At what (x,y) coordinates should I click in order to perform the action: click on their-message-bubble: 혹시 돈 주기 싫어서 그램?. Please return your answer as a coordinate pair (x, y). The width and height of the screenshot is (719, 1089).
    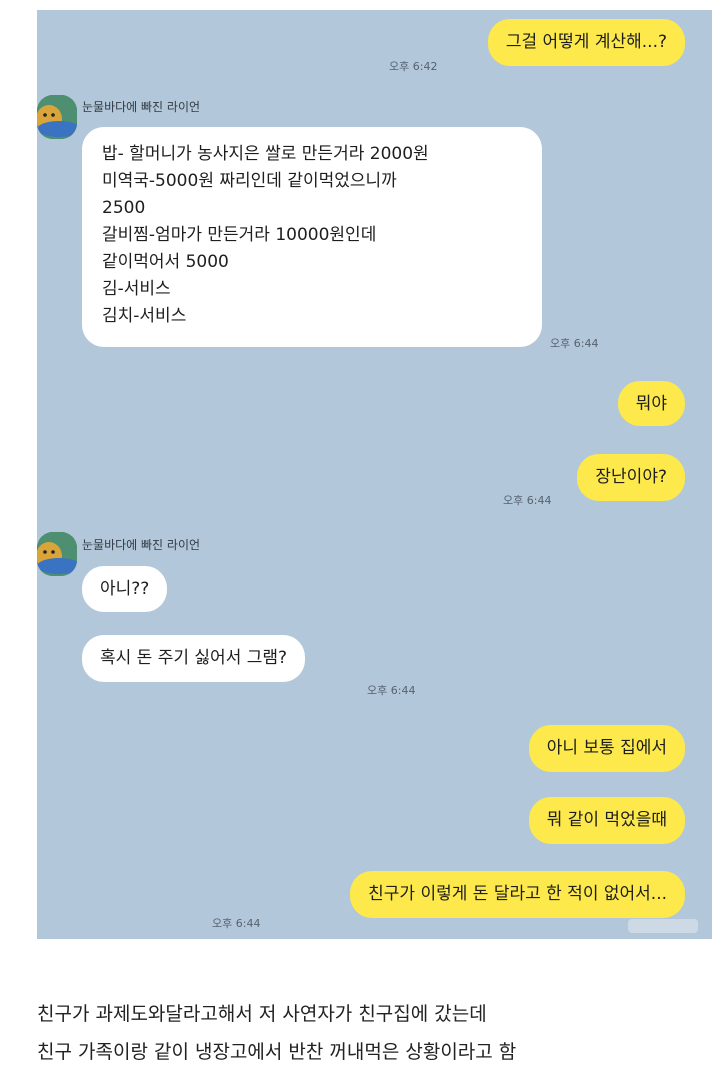
    Looking at the image, I should click on (194, 658).